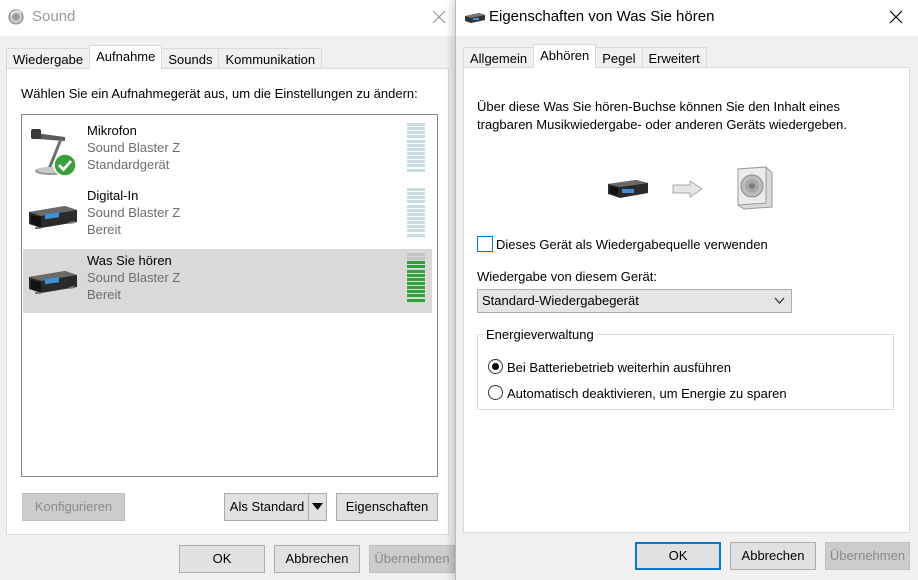 The image size is (918, 580). What do you see at coordinates (54, 16) in the screenshot?
I see `sound-window-title: Sound` at bounding box center [54, 16].